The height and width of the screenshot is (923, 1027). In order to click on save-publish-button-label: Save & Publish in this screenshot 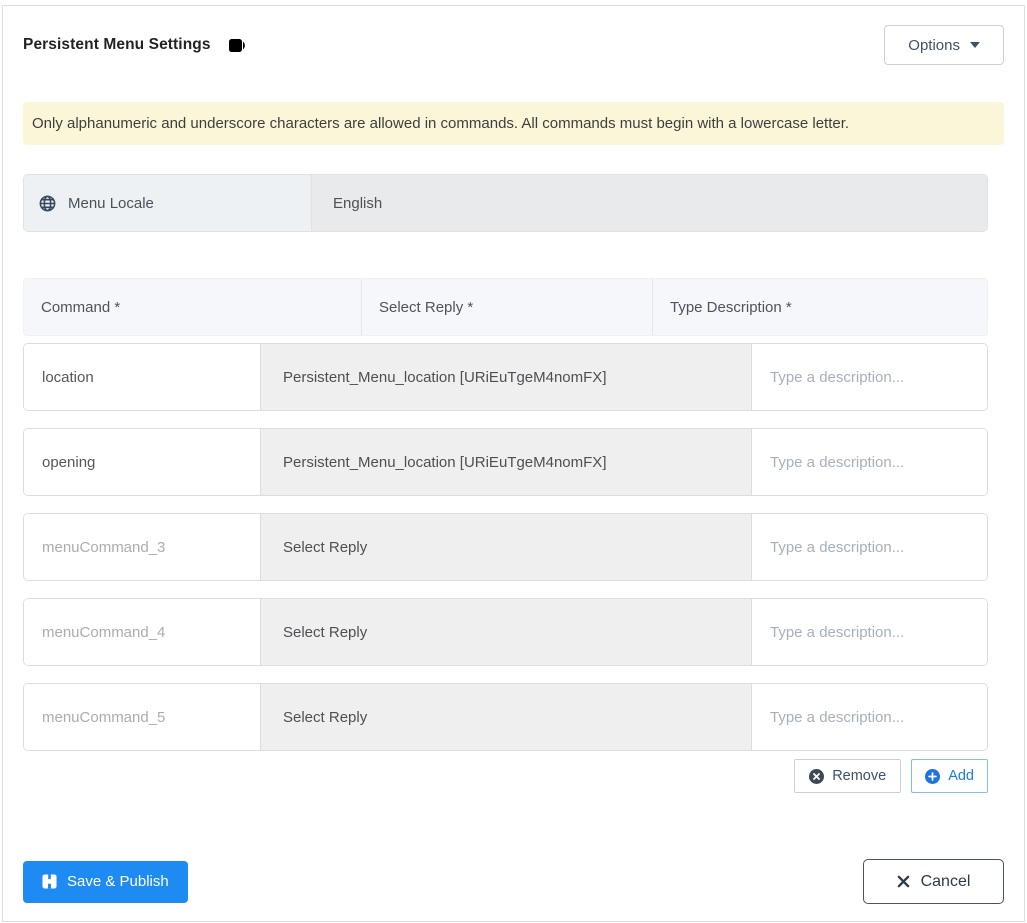, I will do `click(118, 881)`.